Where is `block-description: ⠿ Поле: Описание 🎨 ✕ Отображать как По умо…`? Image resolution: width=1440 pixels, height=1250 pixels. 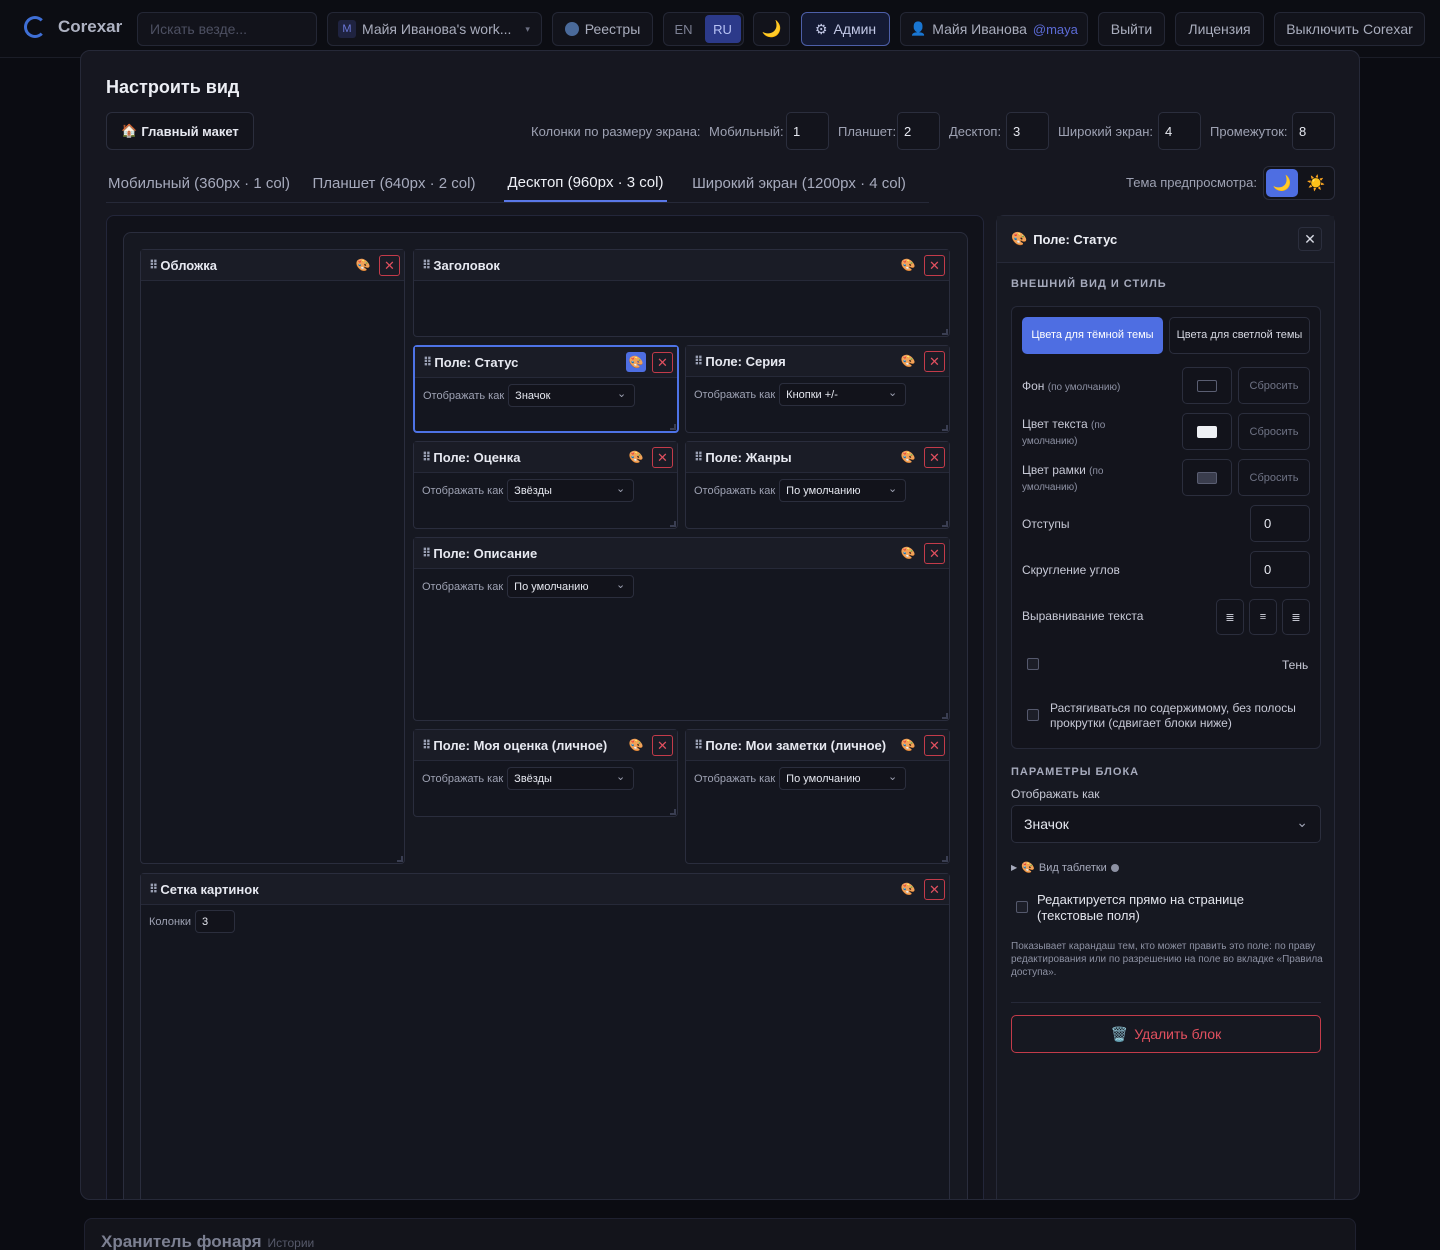
block-description: ⠿ Поле: Описание 🎨 ✕ Отображать как По умо… is located at coordinates (681, 629).